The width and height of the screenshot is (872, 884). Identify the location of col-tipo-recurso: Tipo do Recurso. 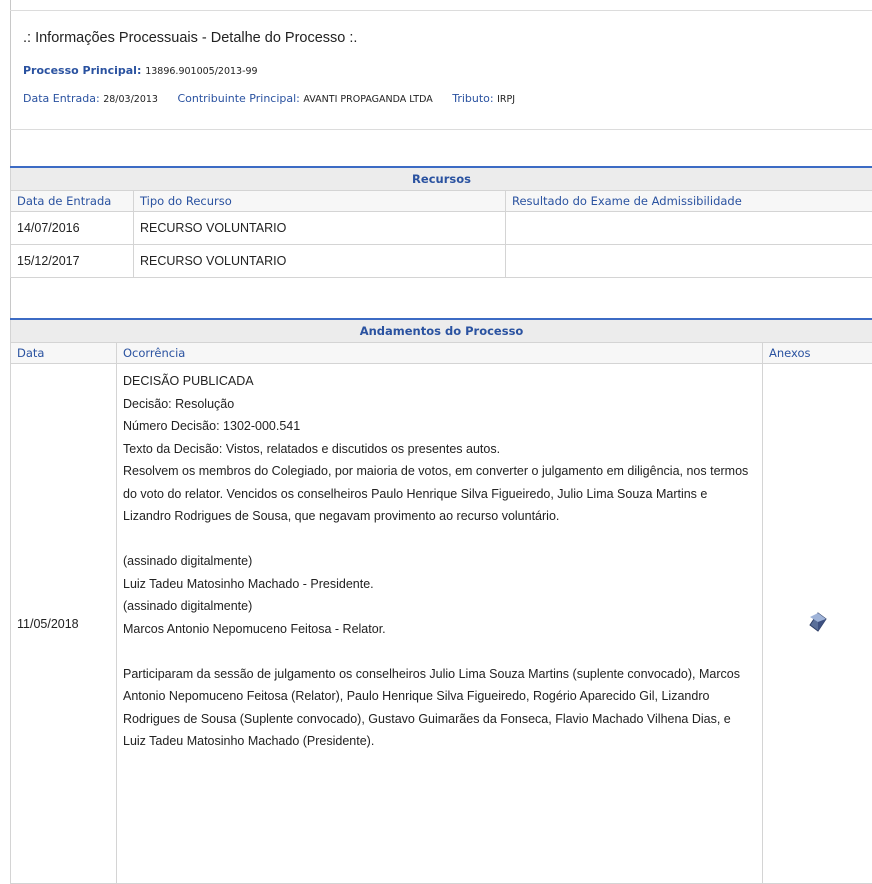
(320, 201).